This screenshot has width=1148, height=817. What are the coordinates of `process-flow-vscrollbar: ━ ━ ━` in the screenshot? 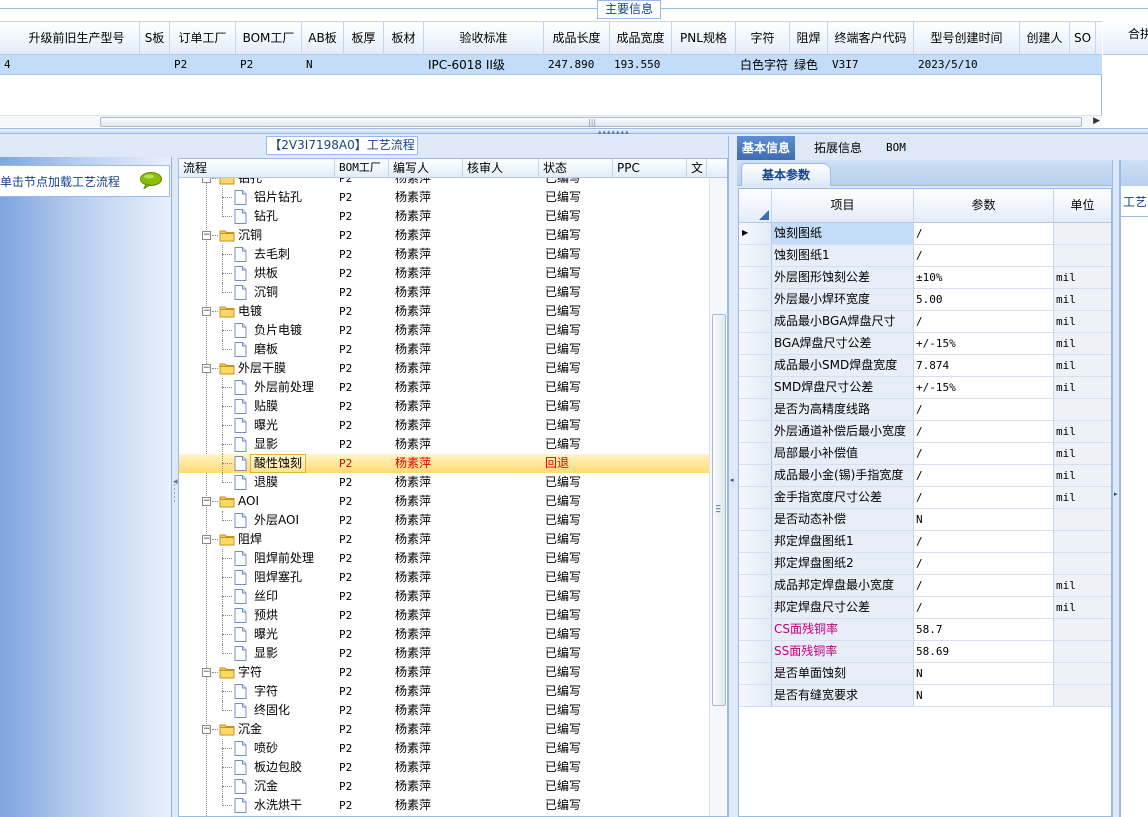 It's located at (718, 497).